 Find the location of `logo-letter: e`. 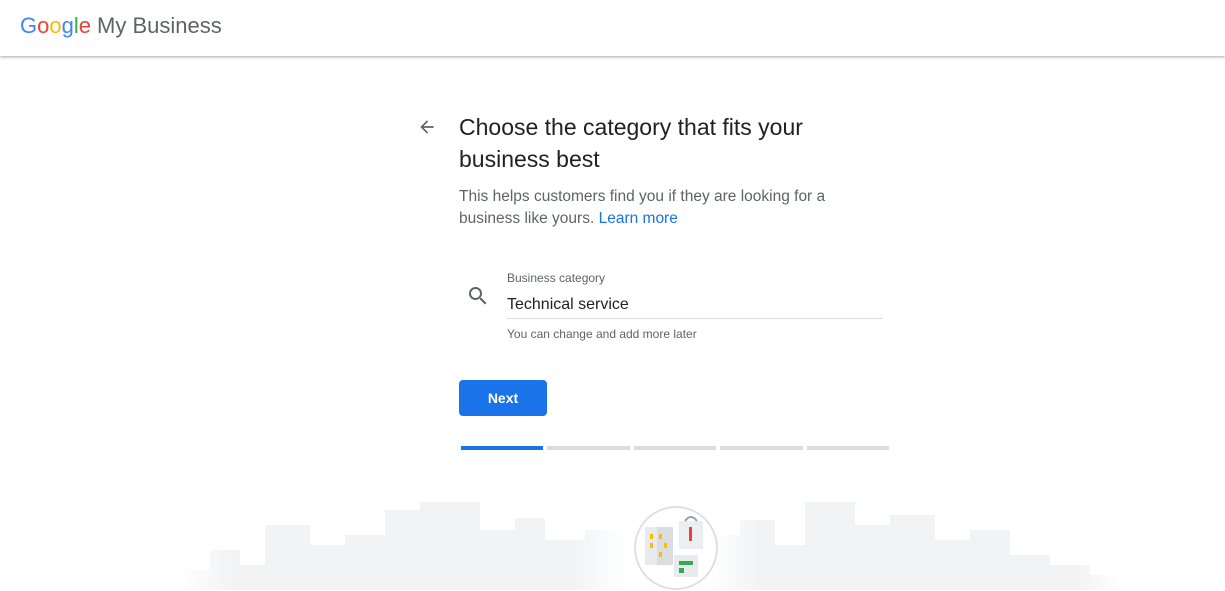

logo-letter: e is located at coordinates (85, 25).